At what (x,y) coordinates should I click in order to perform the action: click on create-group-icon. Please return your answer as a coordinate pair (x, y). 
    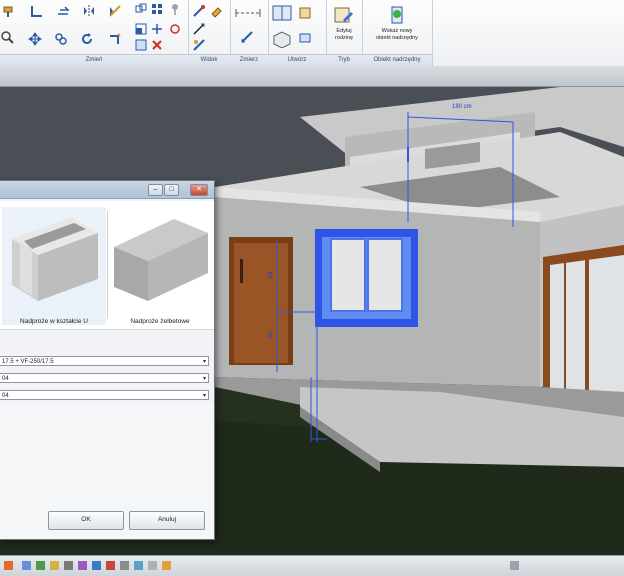
    Looking at the image, I should click on (305, 37).